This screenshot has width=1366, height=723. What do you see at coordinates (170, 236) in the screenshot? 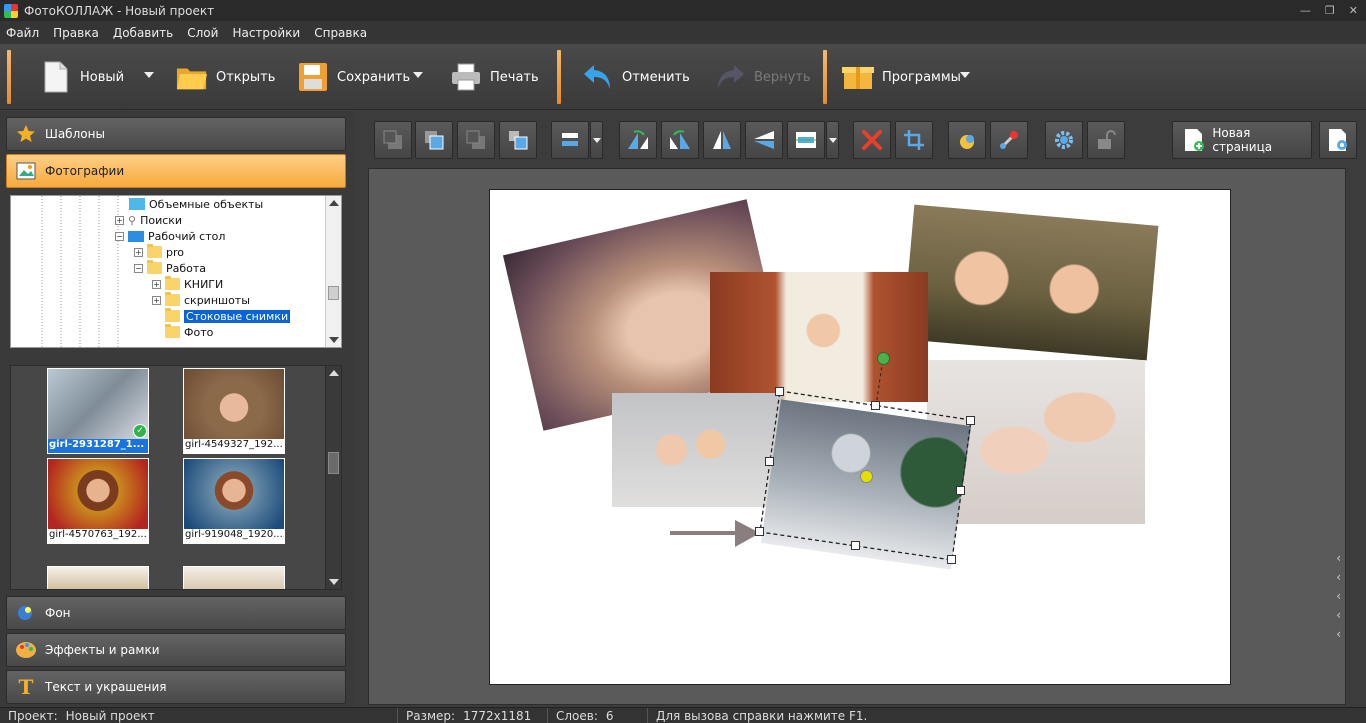
I see `tree-item: − Рабочий стол` at bounding box center [170, 236].